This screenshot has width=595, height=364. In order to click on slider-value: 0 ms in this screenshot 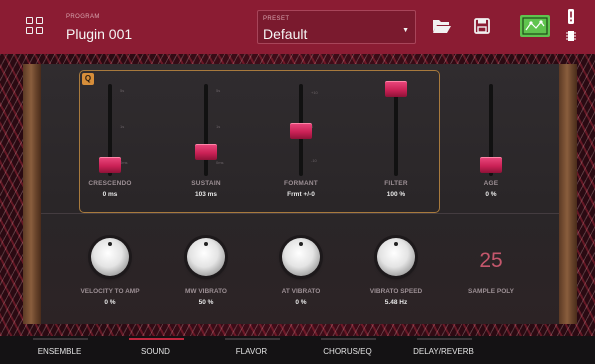, I will do `click(110, 194)`.